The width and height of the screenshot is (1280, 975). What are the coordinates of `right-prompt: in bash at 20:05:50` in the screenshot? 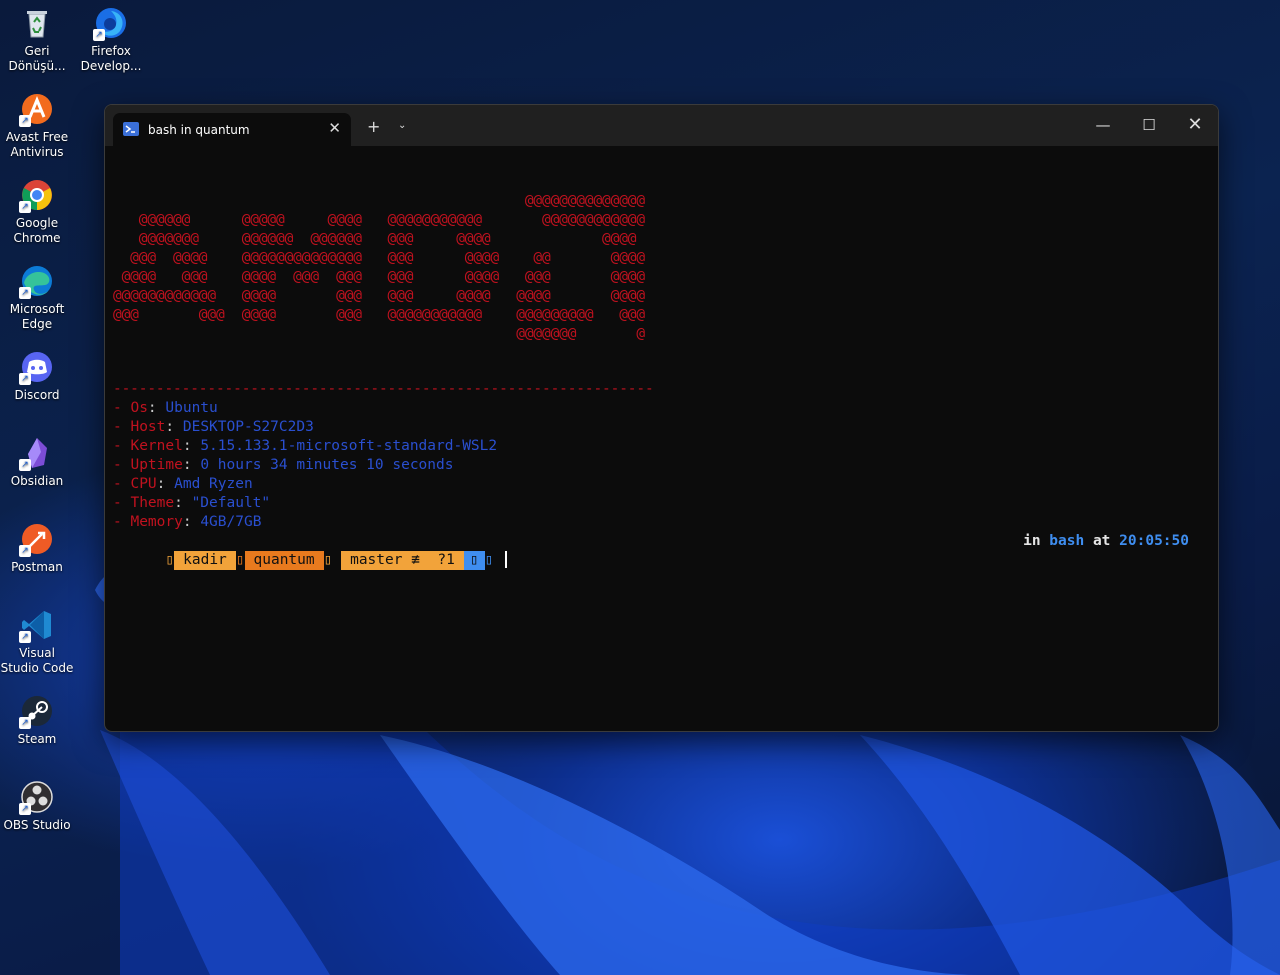 It's located at (1106, 541).